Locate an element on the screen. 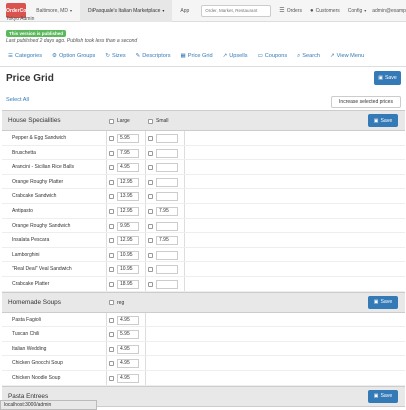 The width and height of the screenshot is (406, 410). size-column-reg: reg is located at coordinates (116, 303).